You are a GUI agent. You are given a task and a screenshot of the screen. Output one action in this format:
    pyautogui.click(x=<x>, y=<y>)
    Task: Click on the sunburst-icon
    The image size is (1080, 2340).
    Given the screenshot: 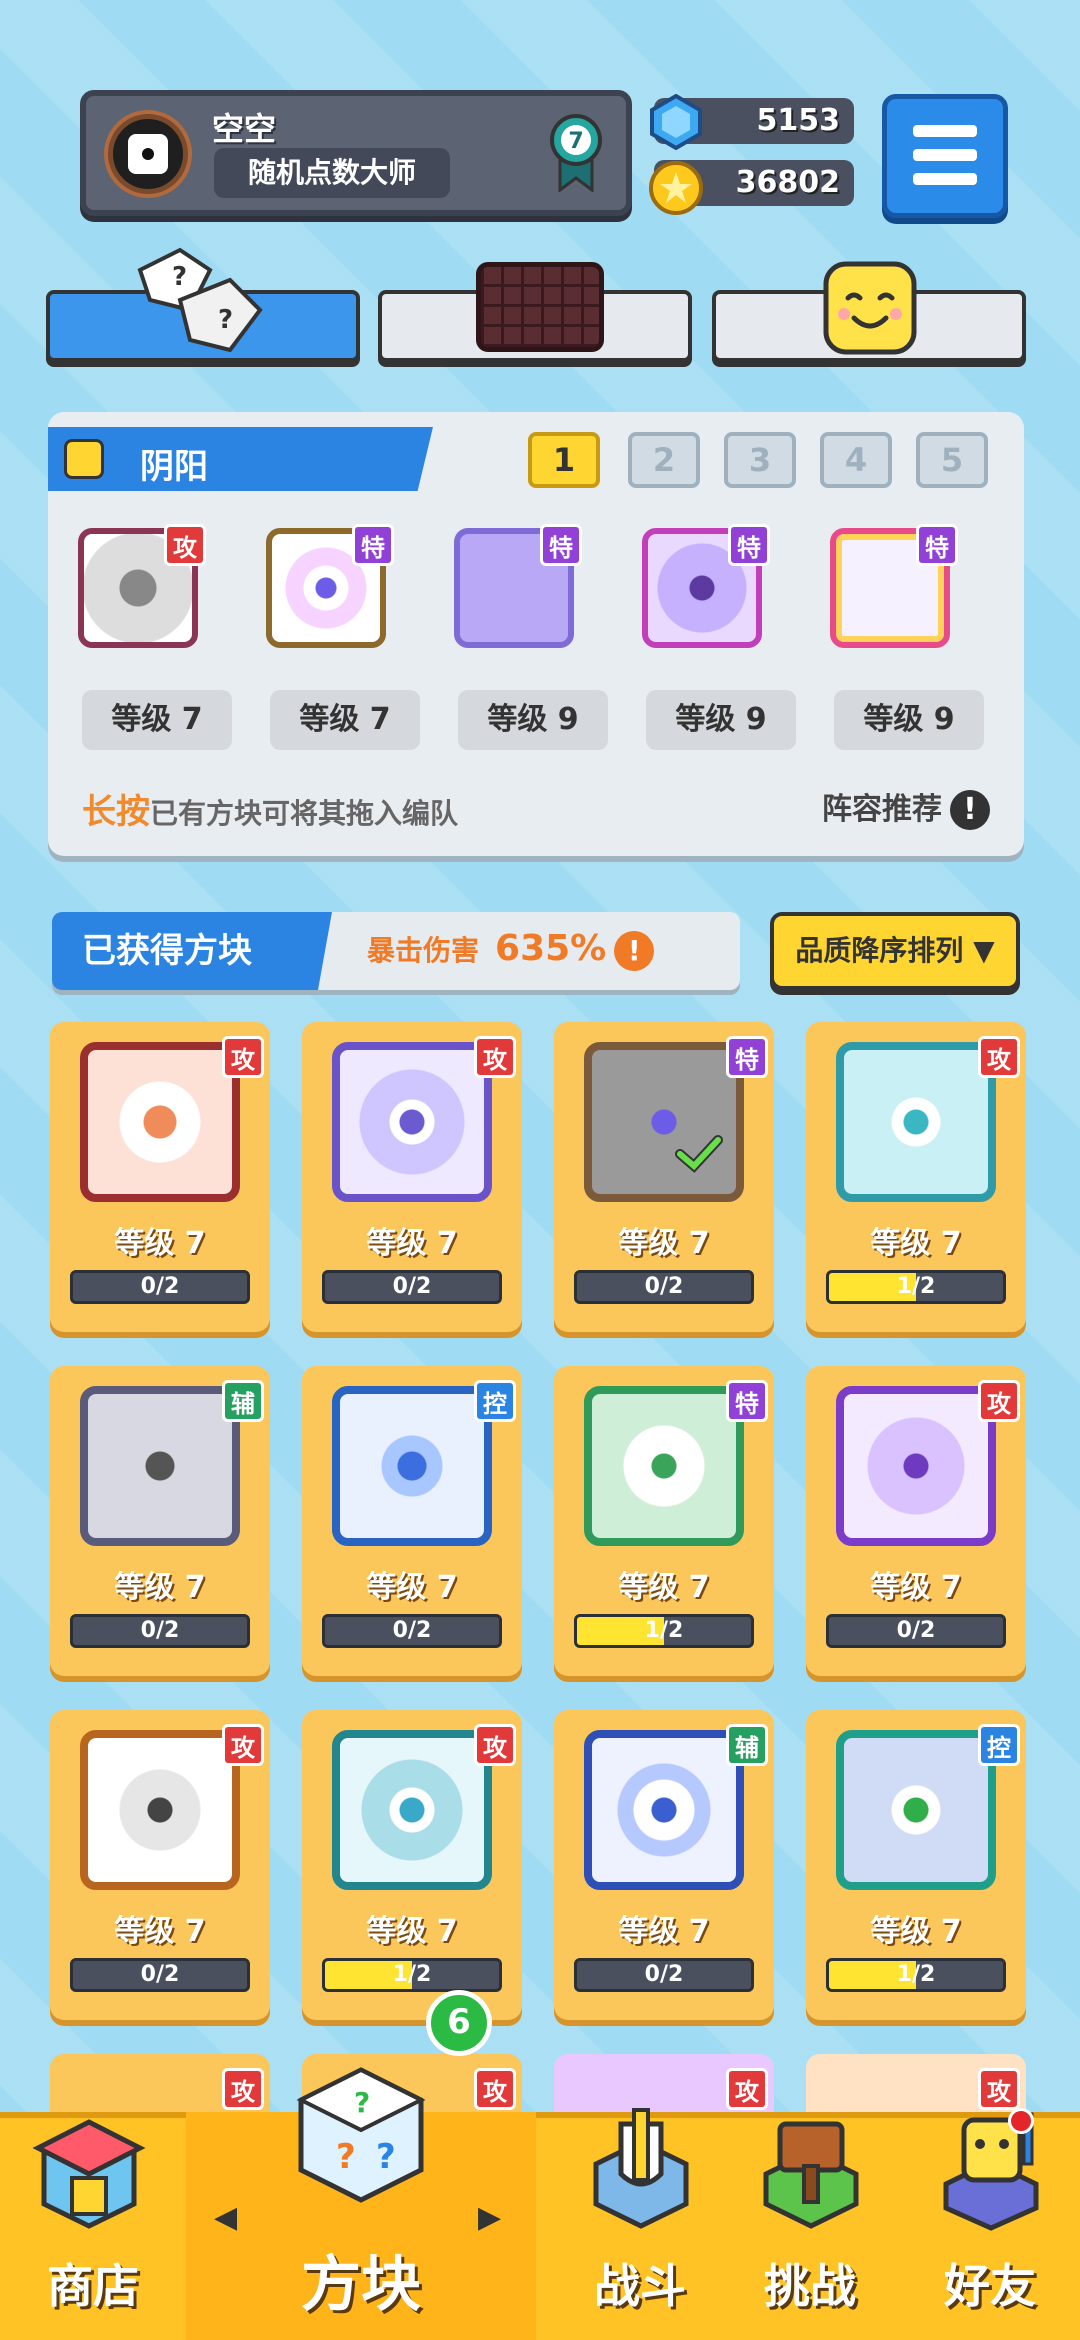 What is the action you would take?
    pyautogui.click(x=160, y=1122)
    